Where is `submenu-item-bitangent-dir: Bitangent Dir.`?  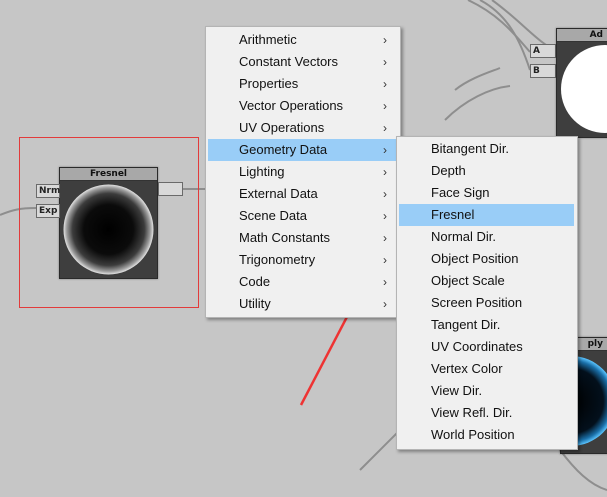 submenu-item-bitangent-dir: Bitangent Dir. is located at coordinates (486, 149).